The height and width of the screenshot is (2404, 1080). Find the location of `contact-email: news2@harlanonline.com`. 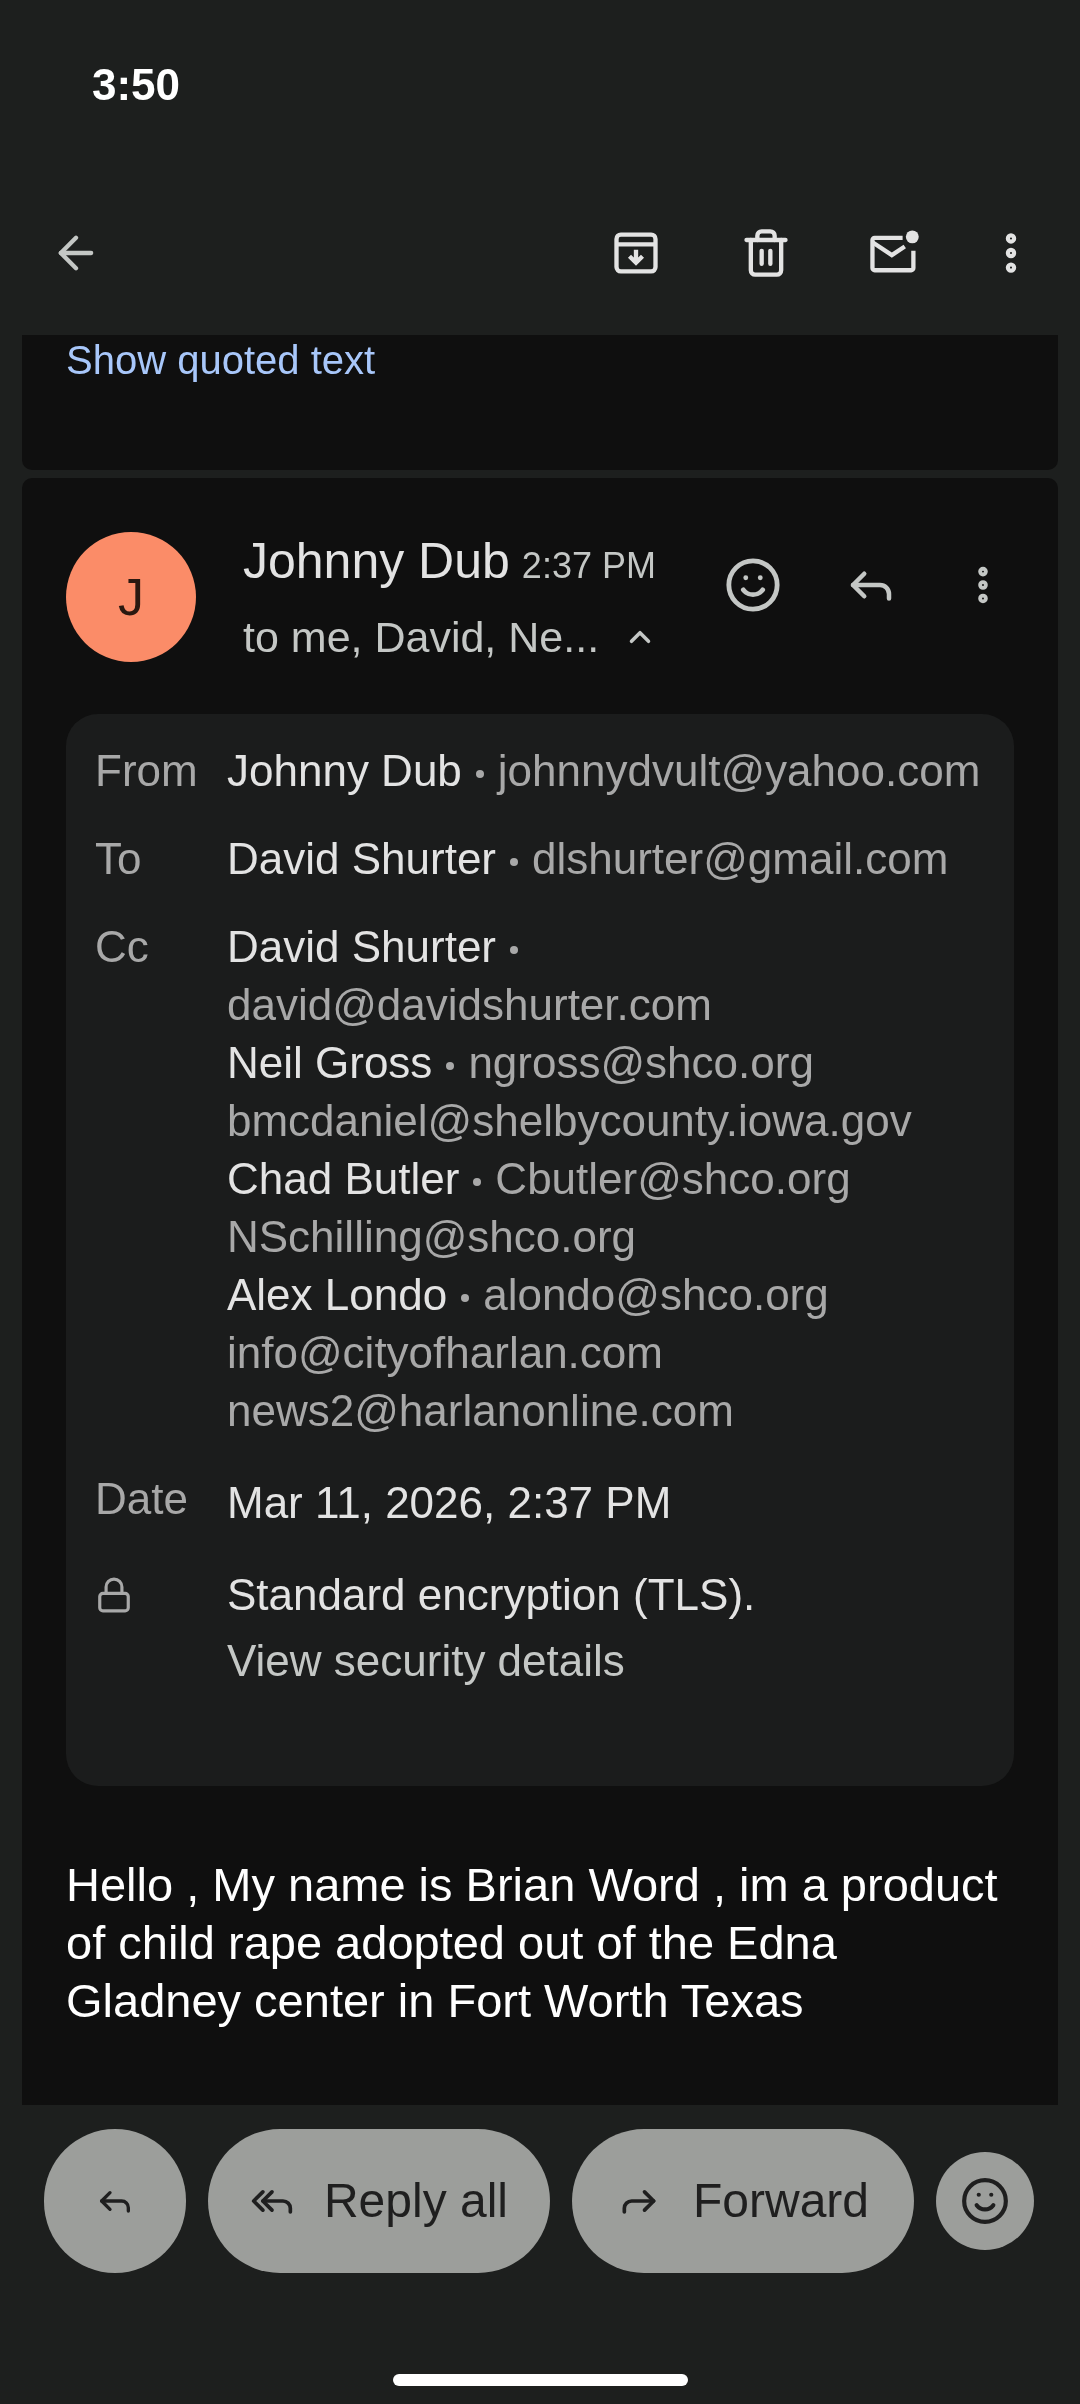

contact-email: news2@harlanonline.com is located at coordinates (480, 1410).